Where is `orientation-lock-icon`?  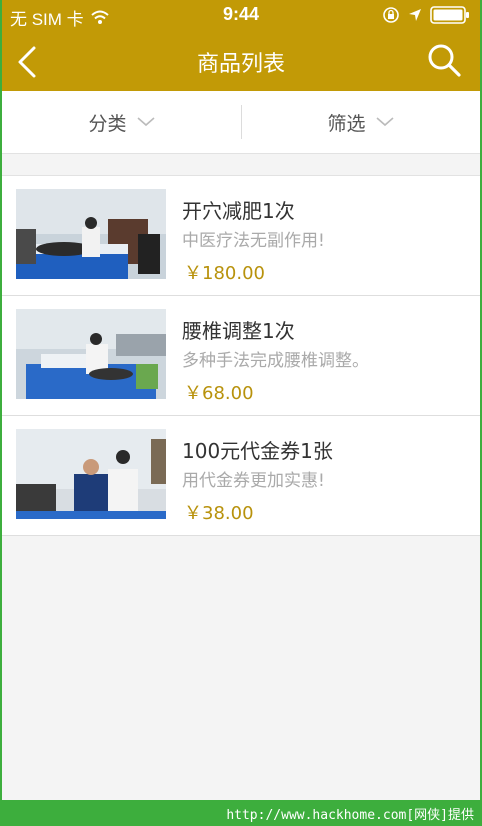 orientation-lock-icon is located at coordinates (391, 15).